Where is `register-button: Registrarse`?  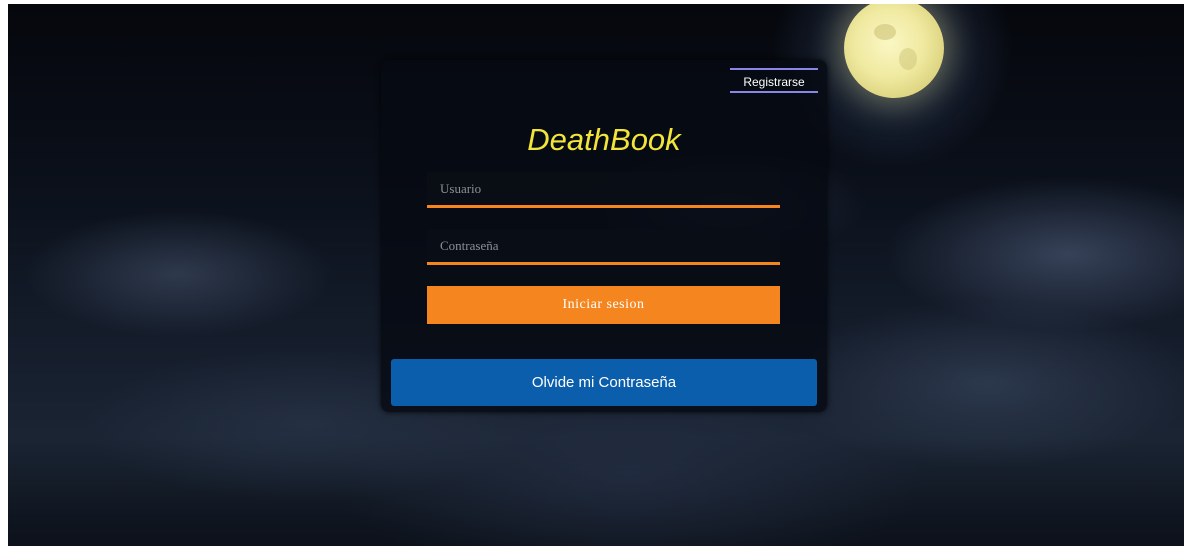
register-button: Registrarse is located at coordinates (774, 80).